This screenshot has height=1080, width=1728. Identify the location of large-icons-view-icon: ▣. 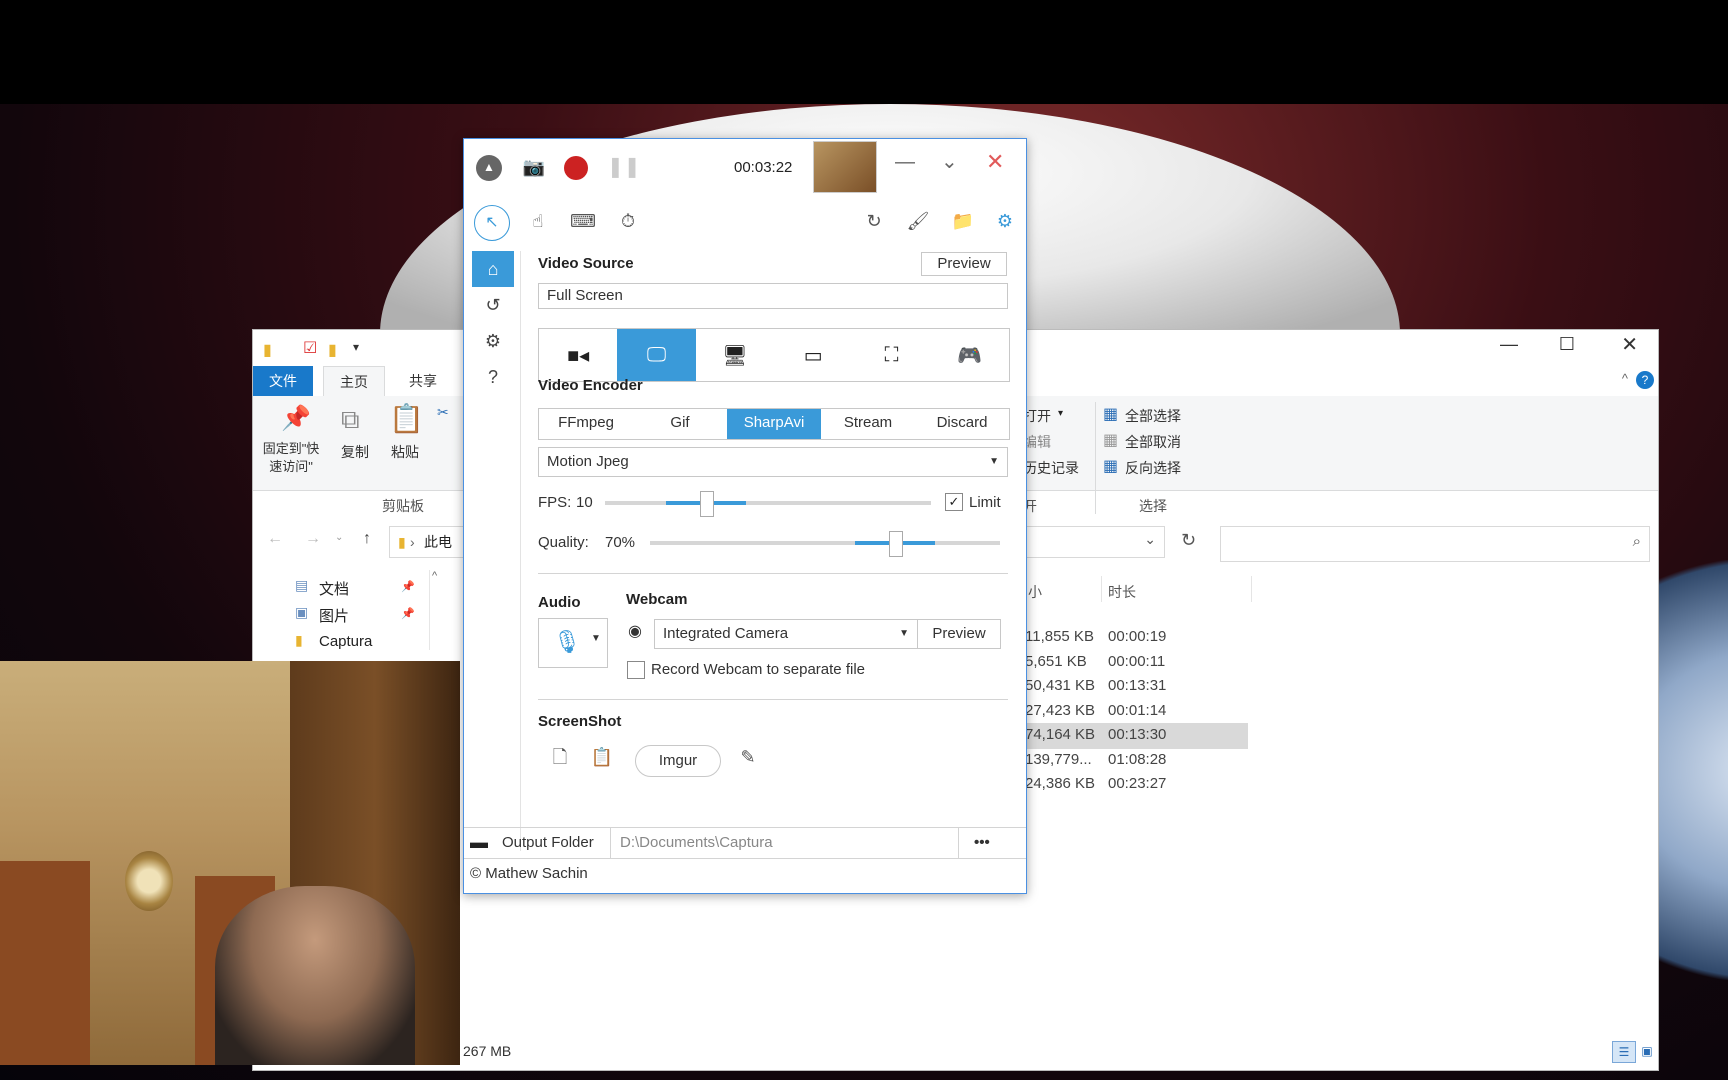
(1647, 1051).